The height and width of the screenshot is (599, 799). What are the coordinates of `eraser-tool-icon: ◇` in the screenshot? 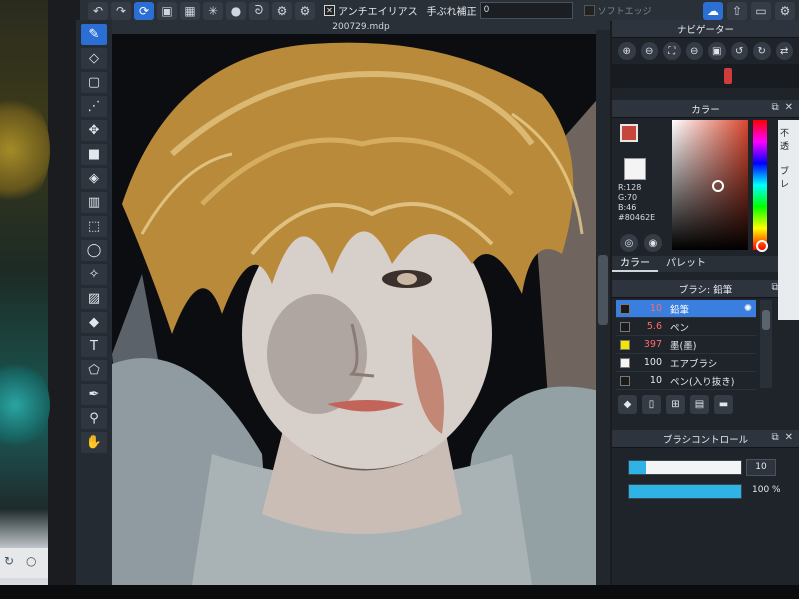 It's located at (94, 58).